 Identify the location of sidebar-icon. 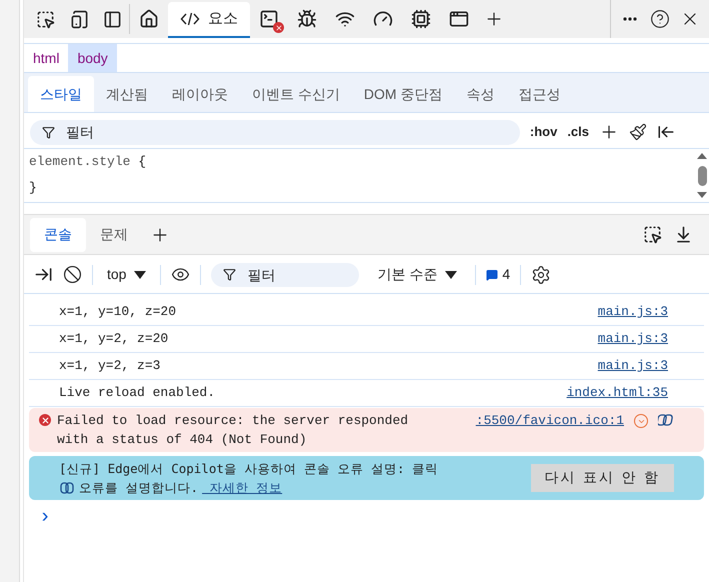
(43, 274).